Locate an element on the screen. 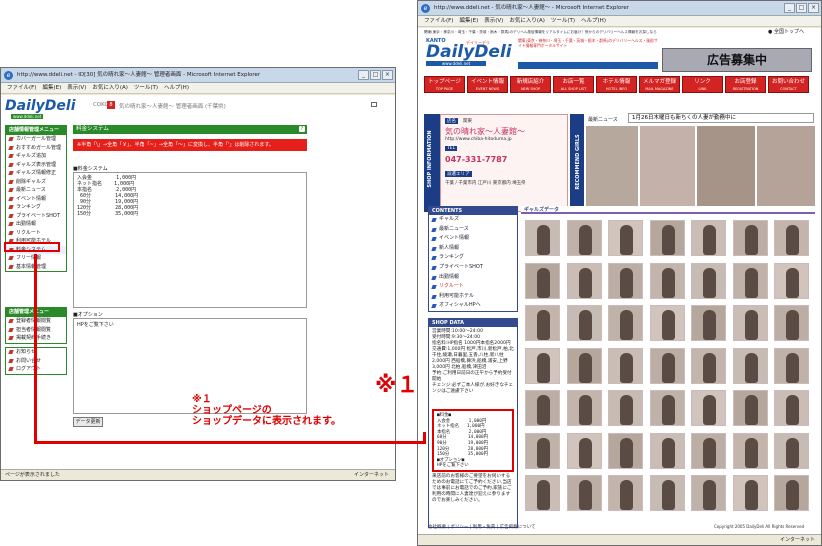  shop-url: http://www.chiba-hitoduma.jp is located at coordinates (478, 139).